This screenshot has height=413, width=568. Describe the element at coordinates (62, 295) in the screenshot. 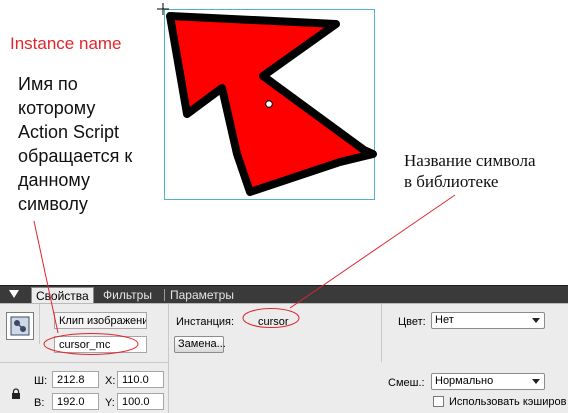

I see `tab-properties: Свойства` at that location.